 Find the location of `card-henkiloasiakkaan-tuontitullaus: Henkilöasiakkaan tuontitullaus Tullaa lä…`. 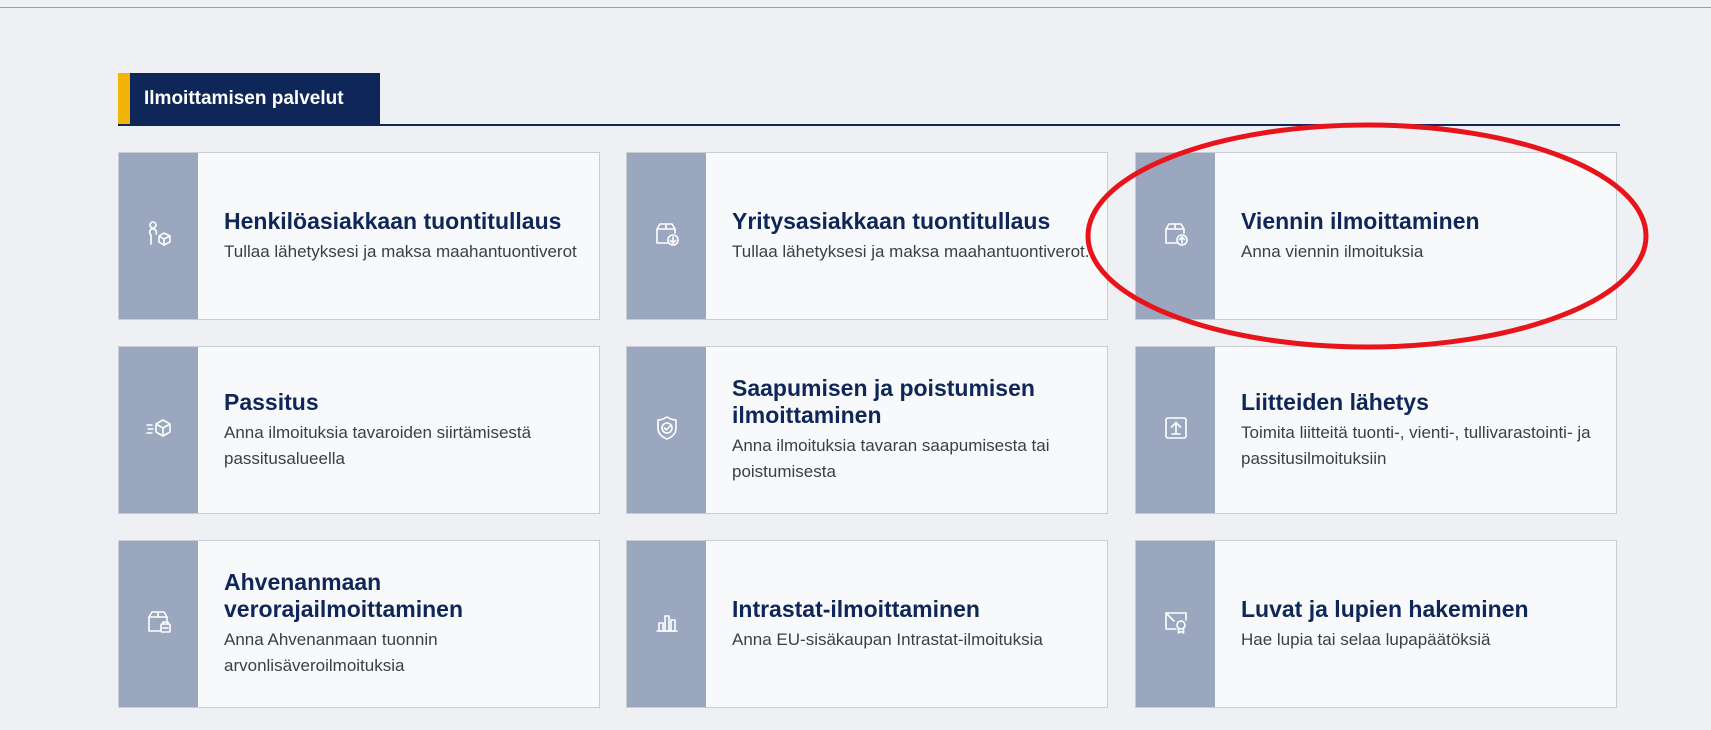

card-henkiloasiakkaan-tuontitullaus: Henkilöasiakkaan tuontitullaus Tullaa lä… is located at coordinates (359, 236).